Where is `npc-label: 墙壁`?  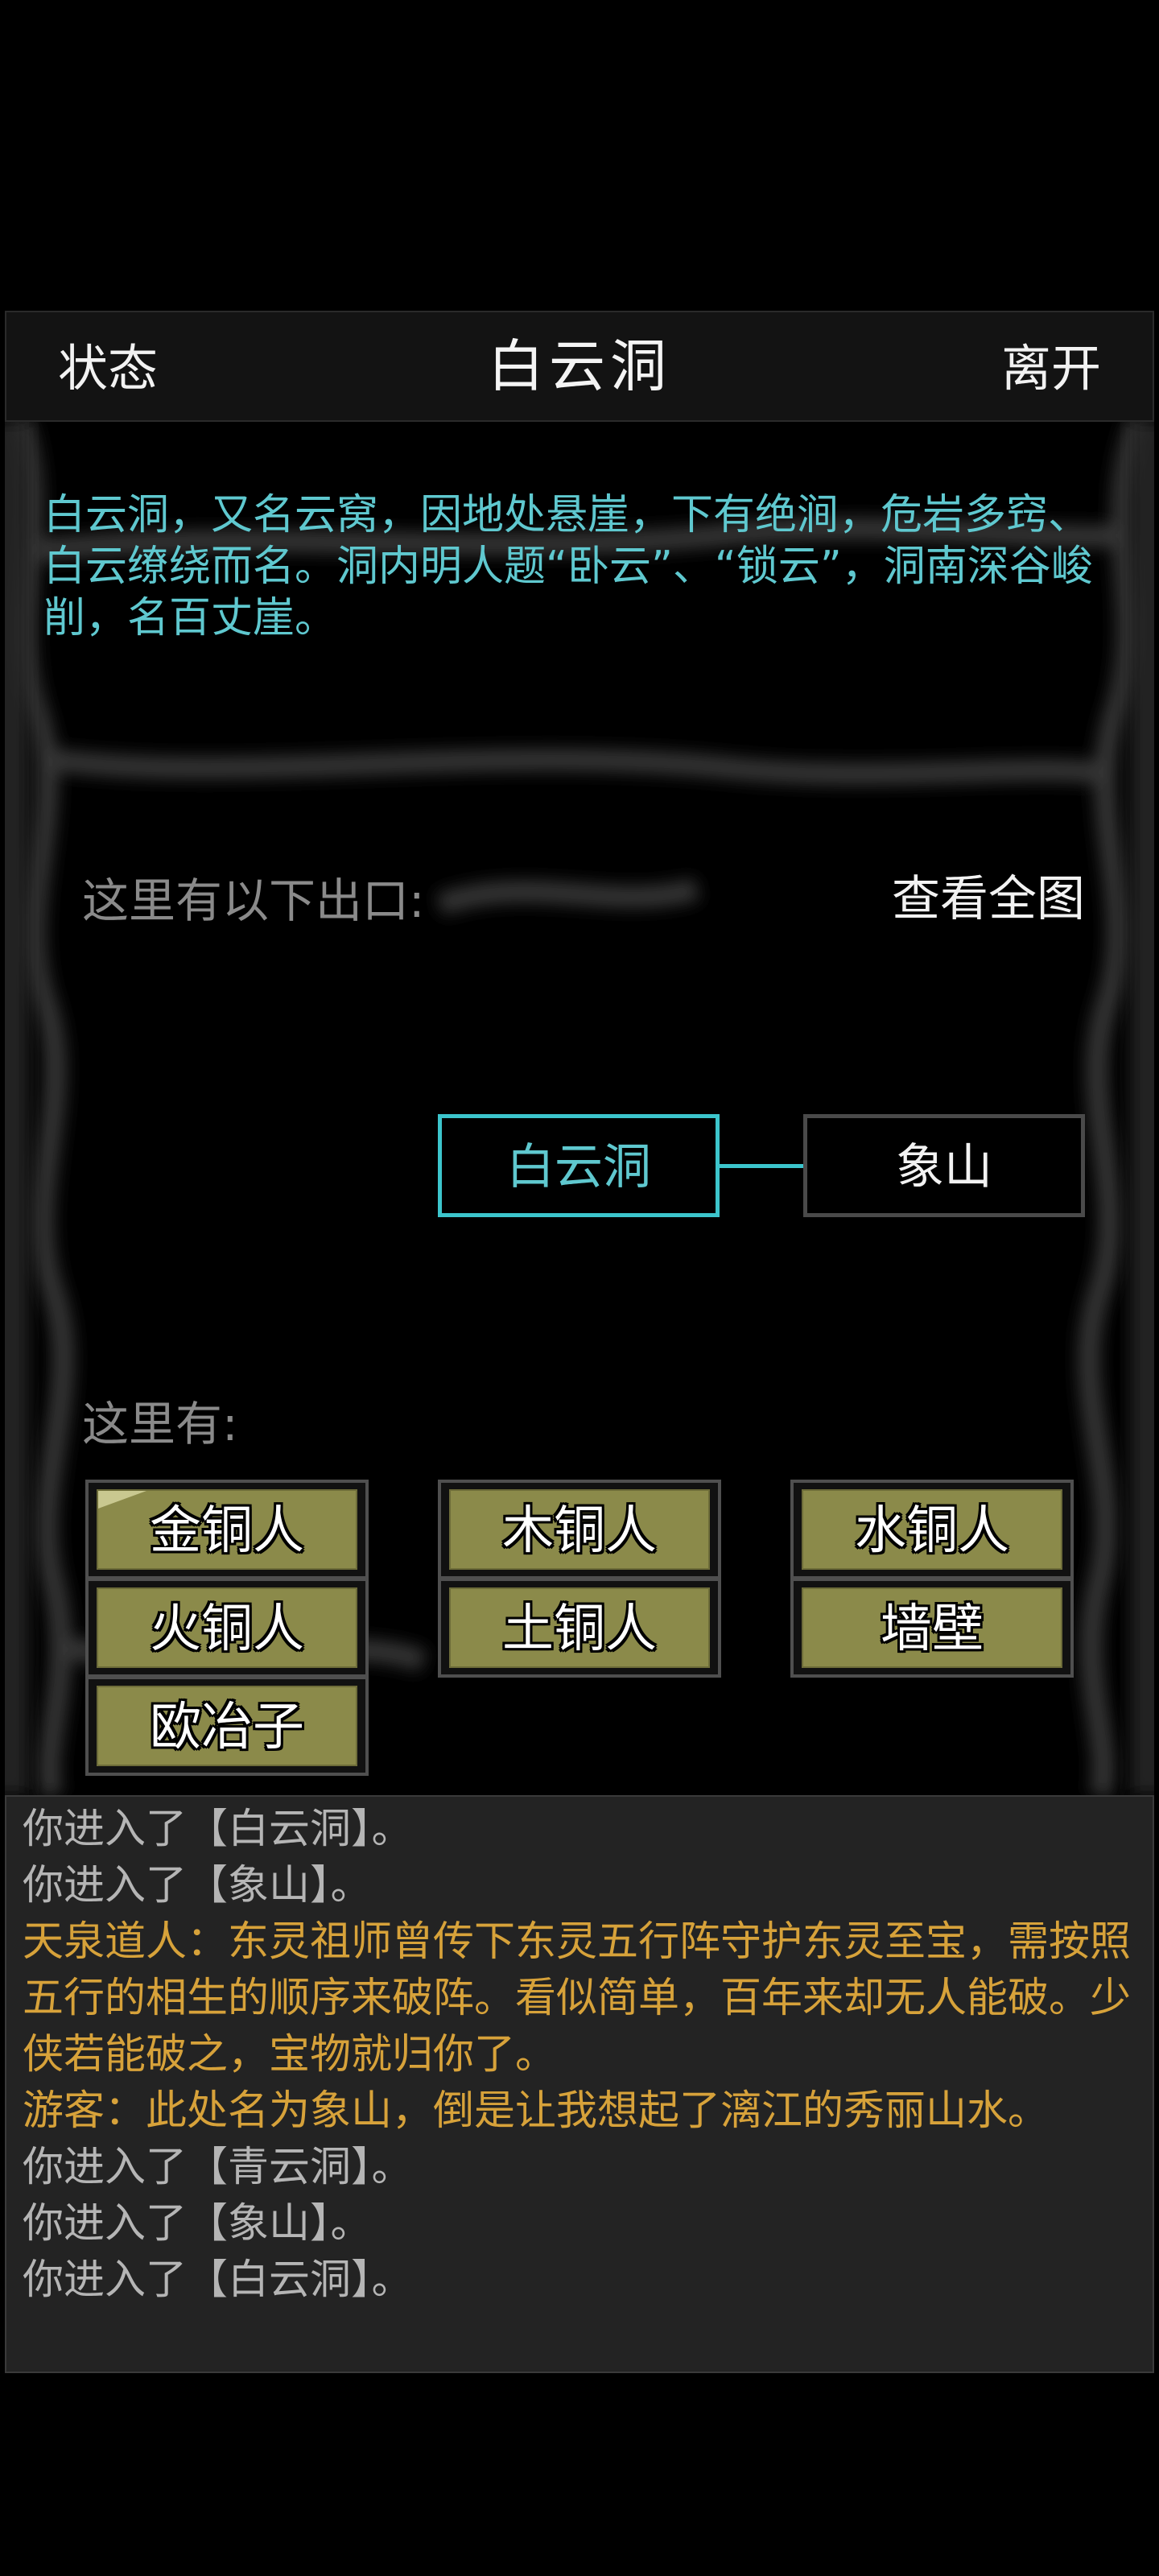 npc-label: 墙壁 is located at coordinates (932, 1627).